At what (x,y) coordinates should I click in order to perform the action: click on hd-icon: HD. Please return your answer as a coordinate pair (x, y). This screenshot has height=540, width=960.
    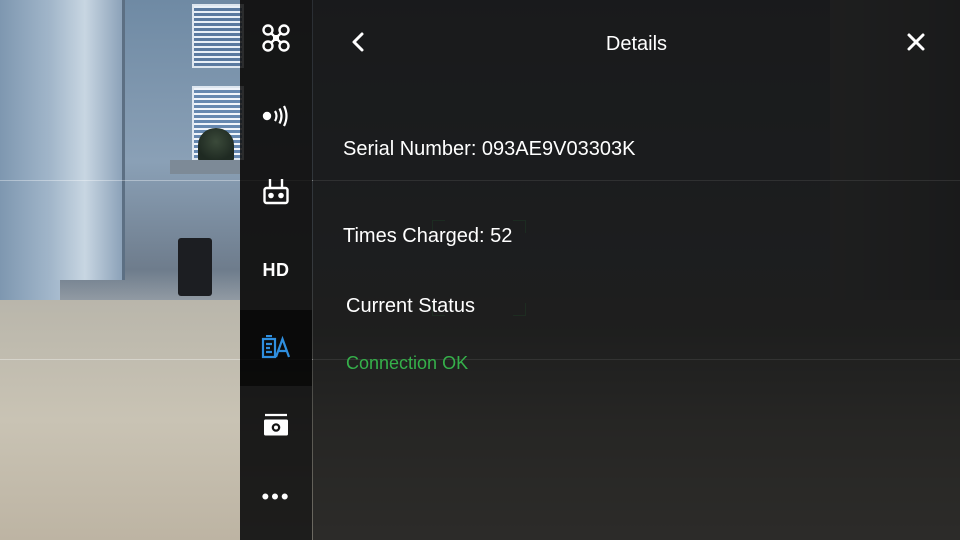
    Looking at the image, I should click on (276, 269).